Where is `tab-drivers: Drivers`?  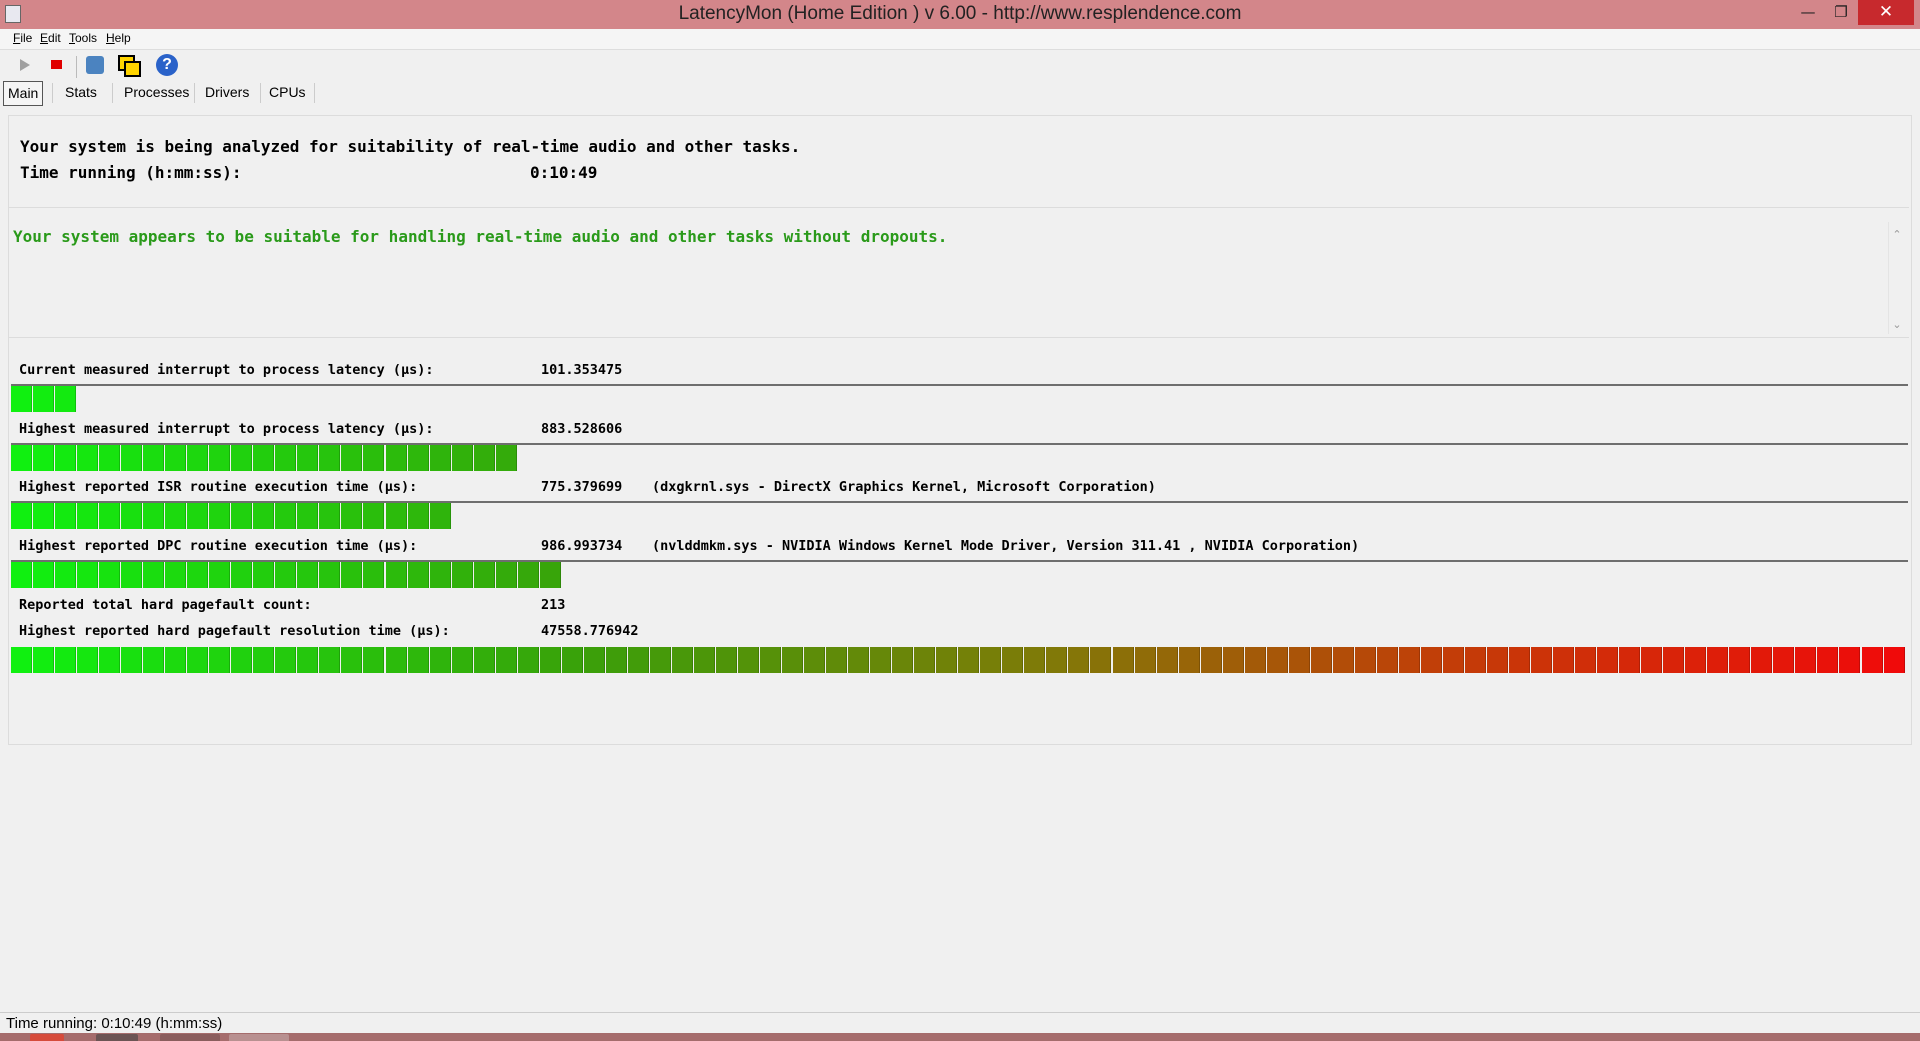 tab-drivers: Drivers is located at coordinates (227, 92).